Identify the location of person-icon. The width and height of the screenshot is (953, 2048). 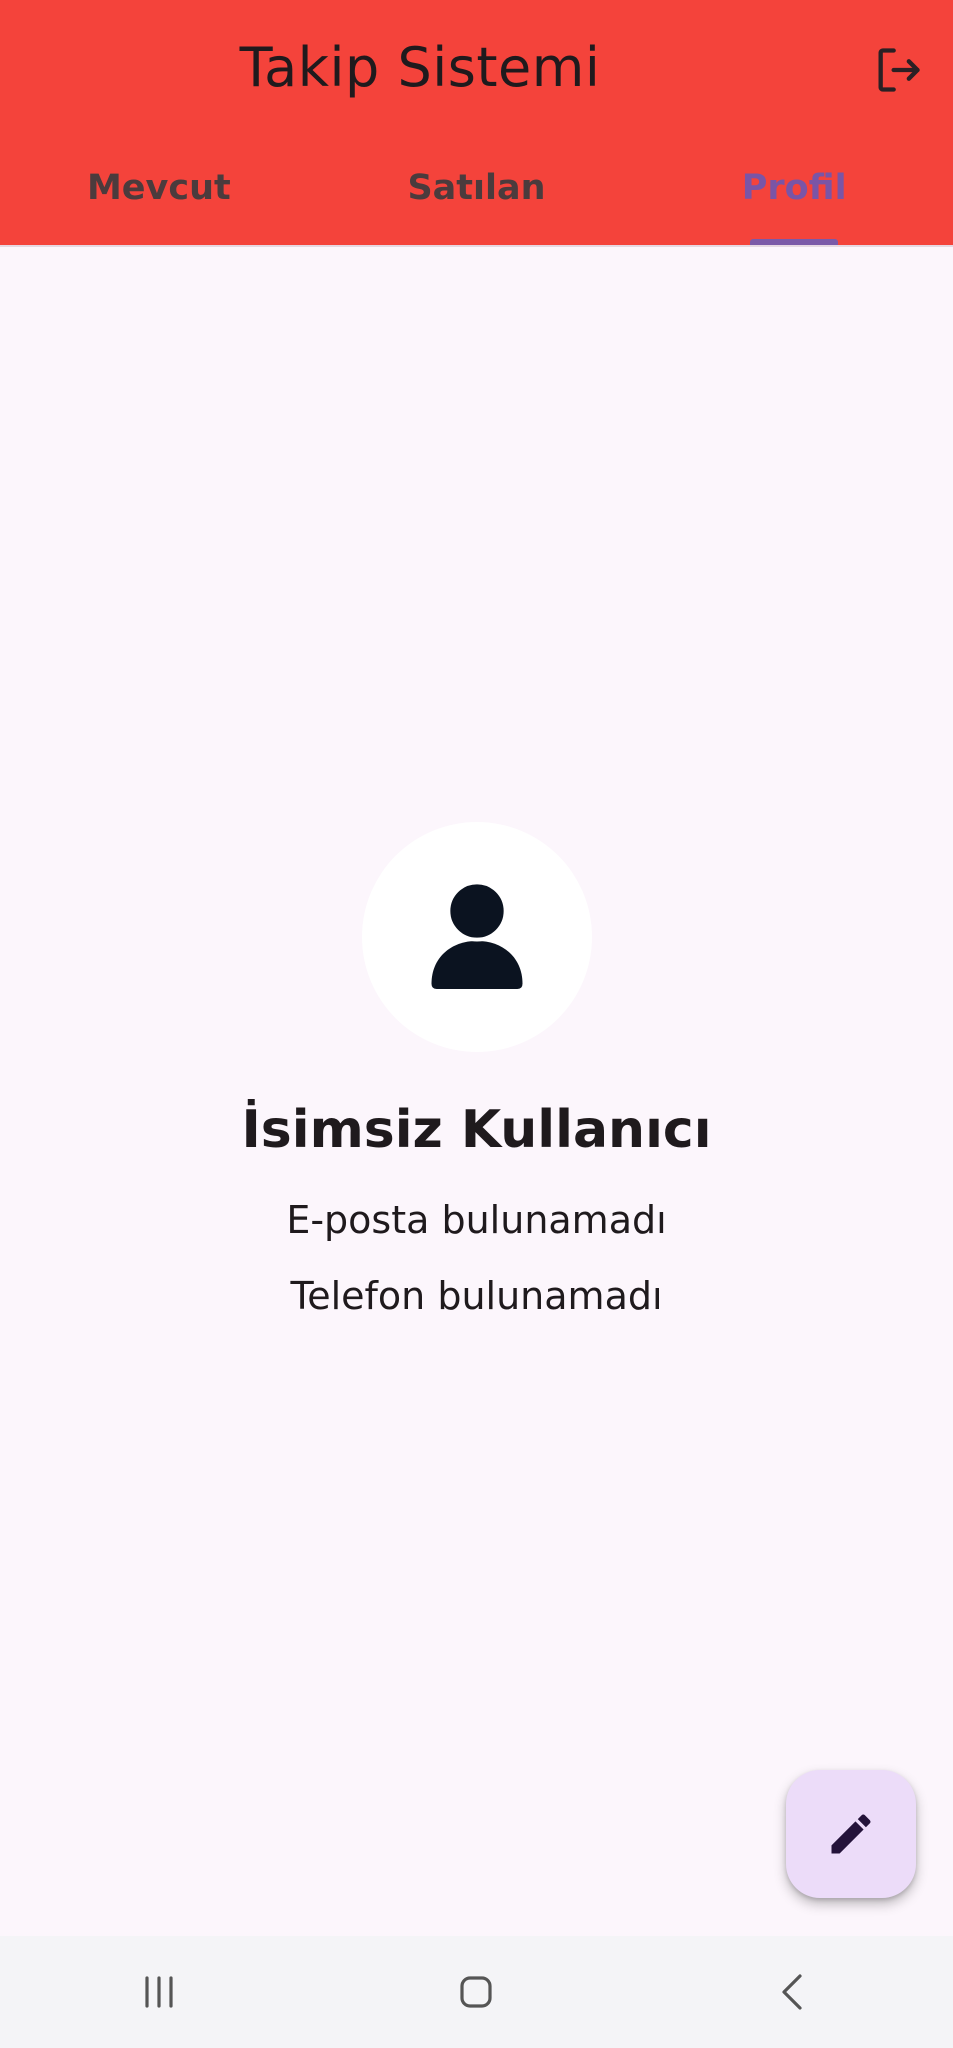
(477, 934).